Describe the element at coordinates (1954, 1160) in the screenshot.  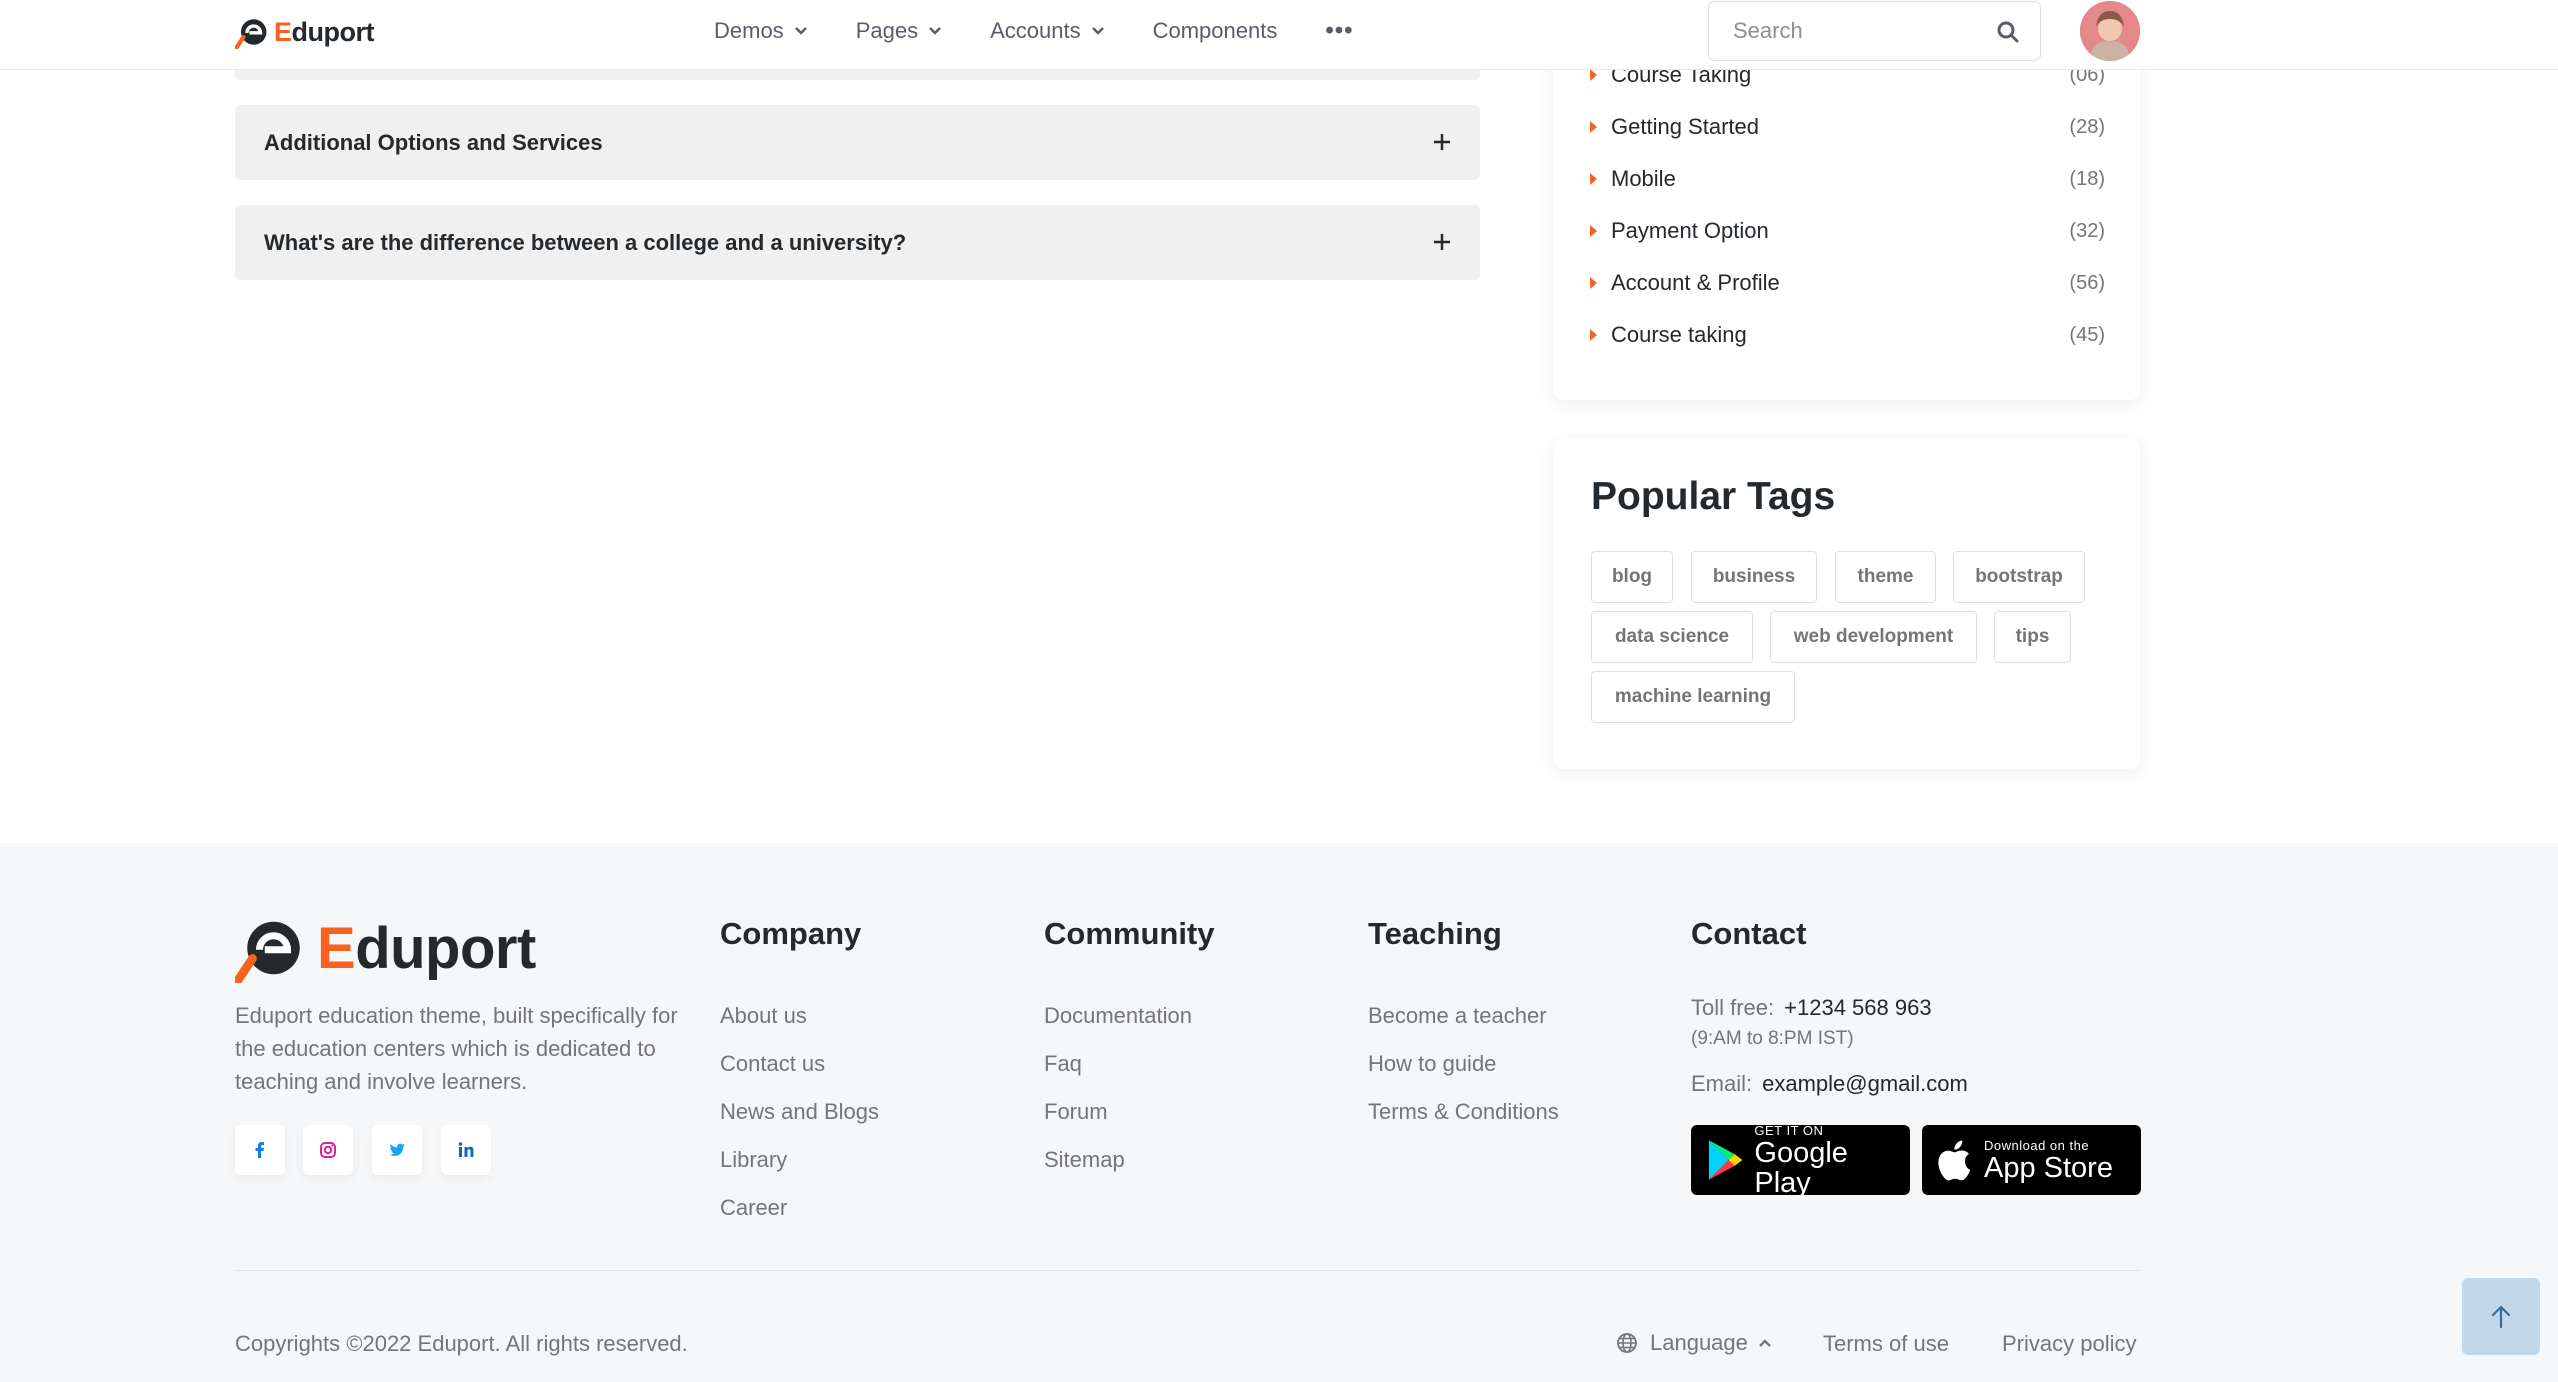
I see `apple-icon` at that location.